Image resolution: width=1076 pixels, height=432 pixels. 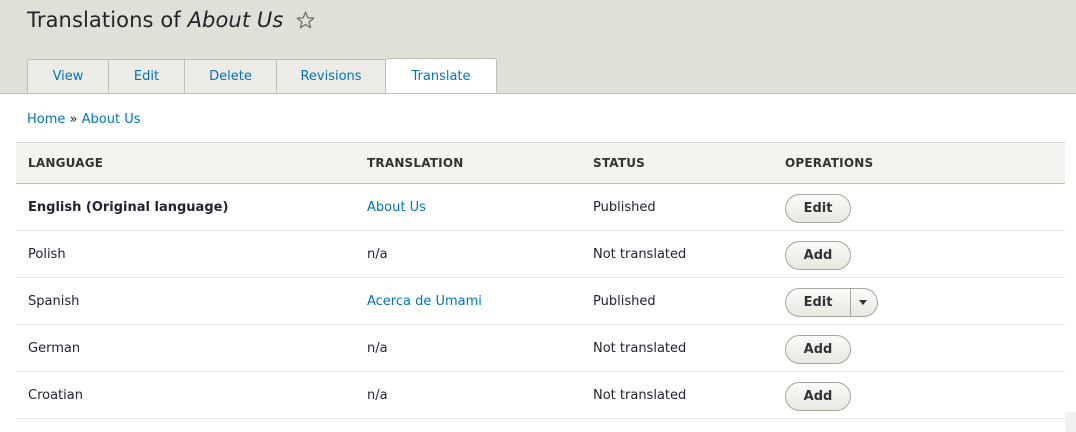 What do you see at coordinates (107, 20) in the screenshot?
I see `page-title-prefix: Translations of` at bounding box center [107, 20].